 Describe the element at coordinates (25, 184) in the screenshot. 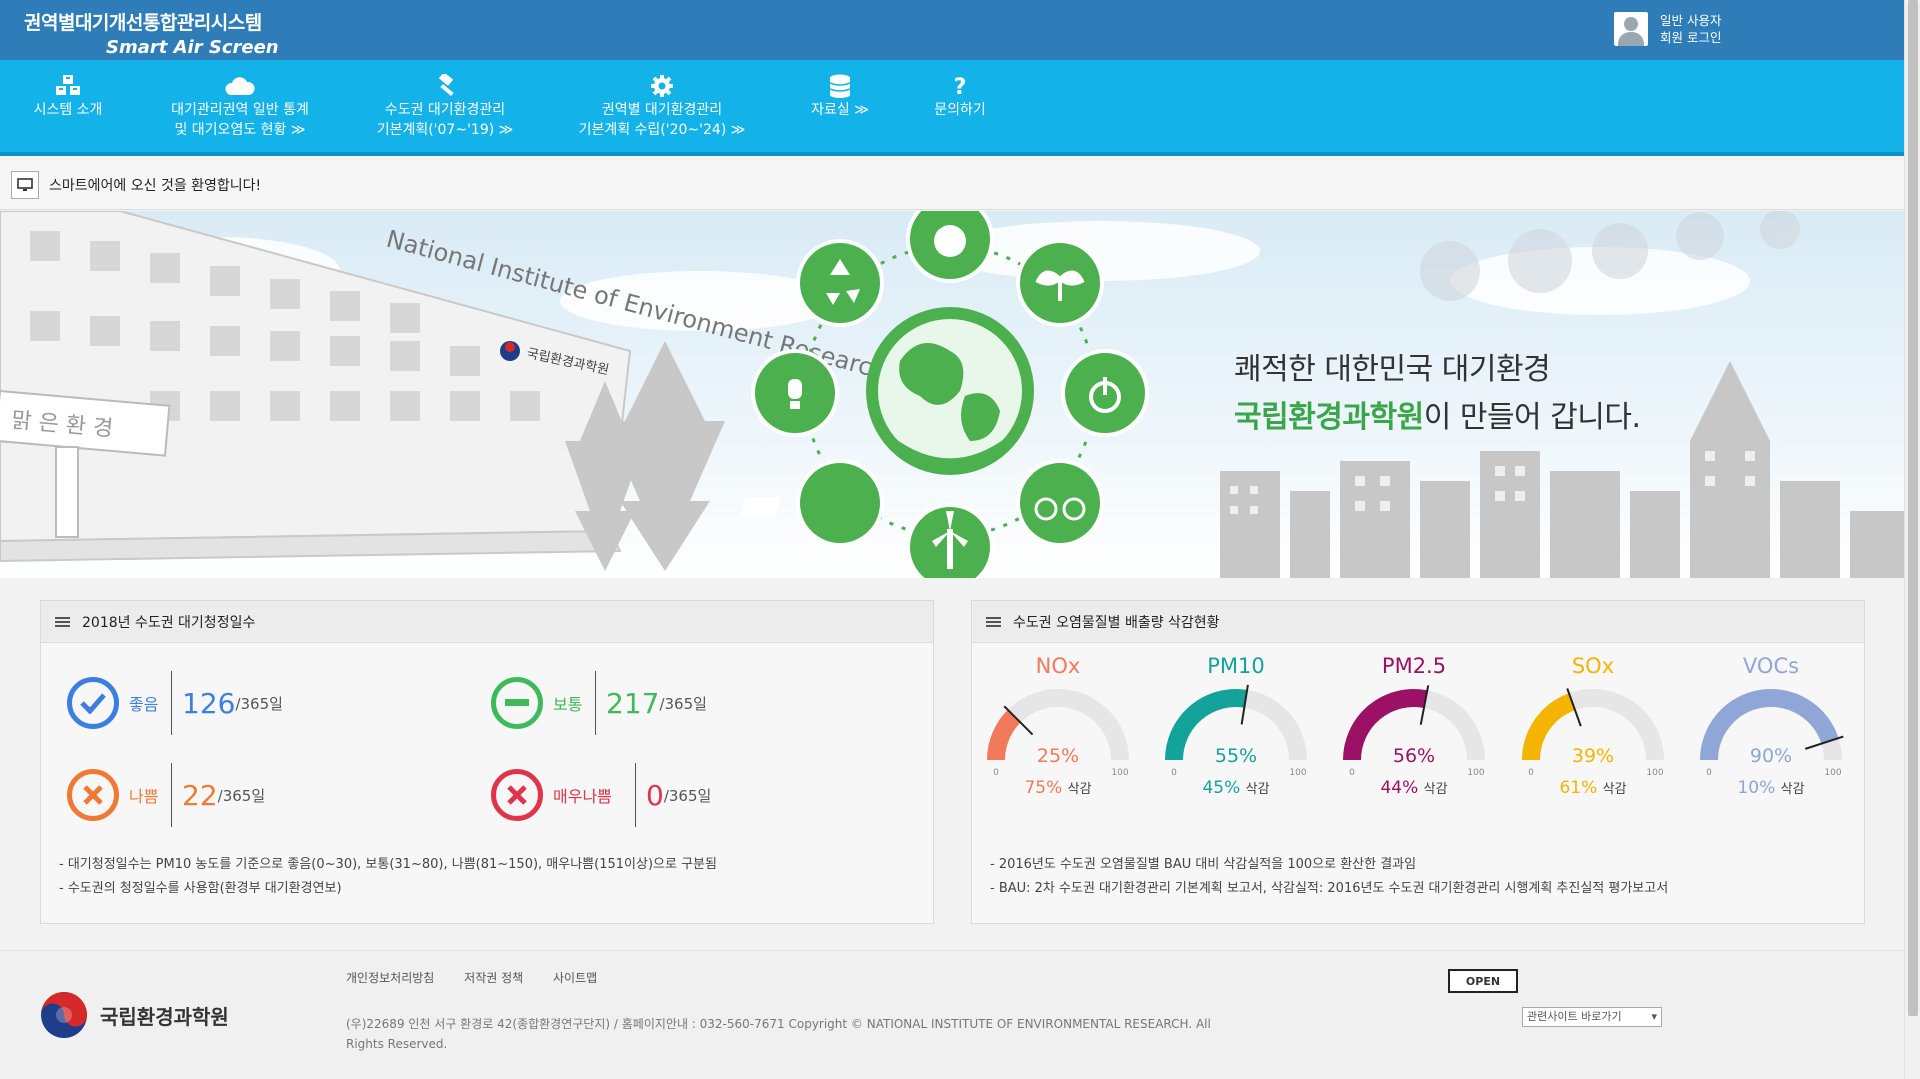

I see `monitor-icon` at that location.